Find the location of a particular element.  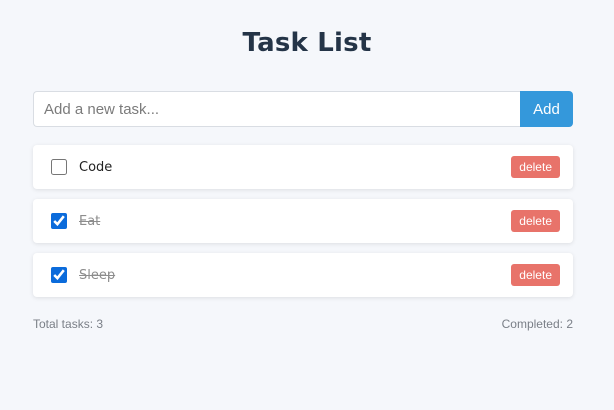

total-tasks-count: Total tasks: 3 is located at coordinates (68, 324).